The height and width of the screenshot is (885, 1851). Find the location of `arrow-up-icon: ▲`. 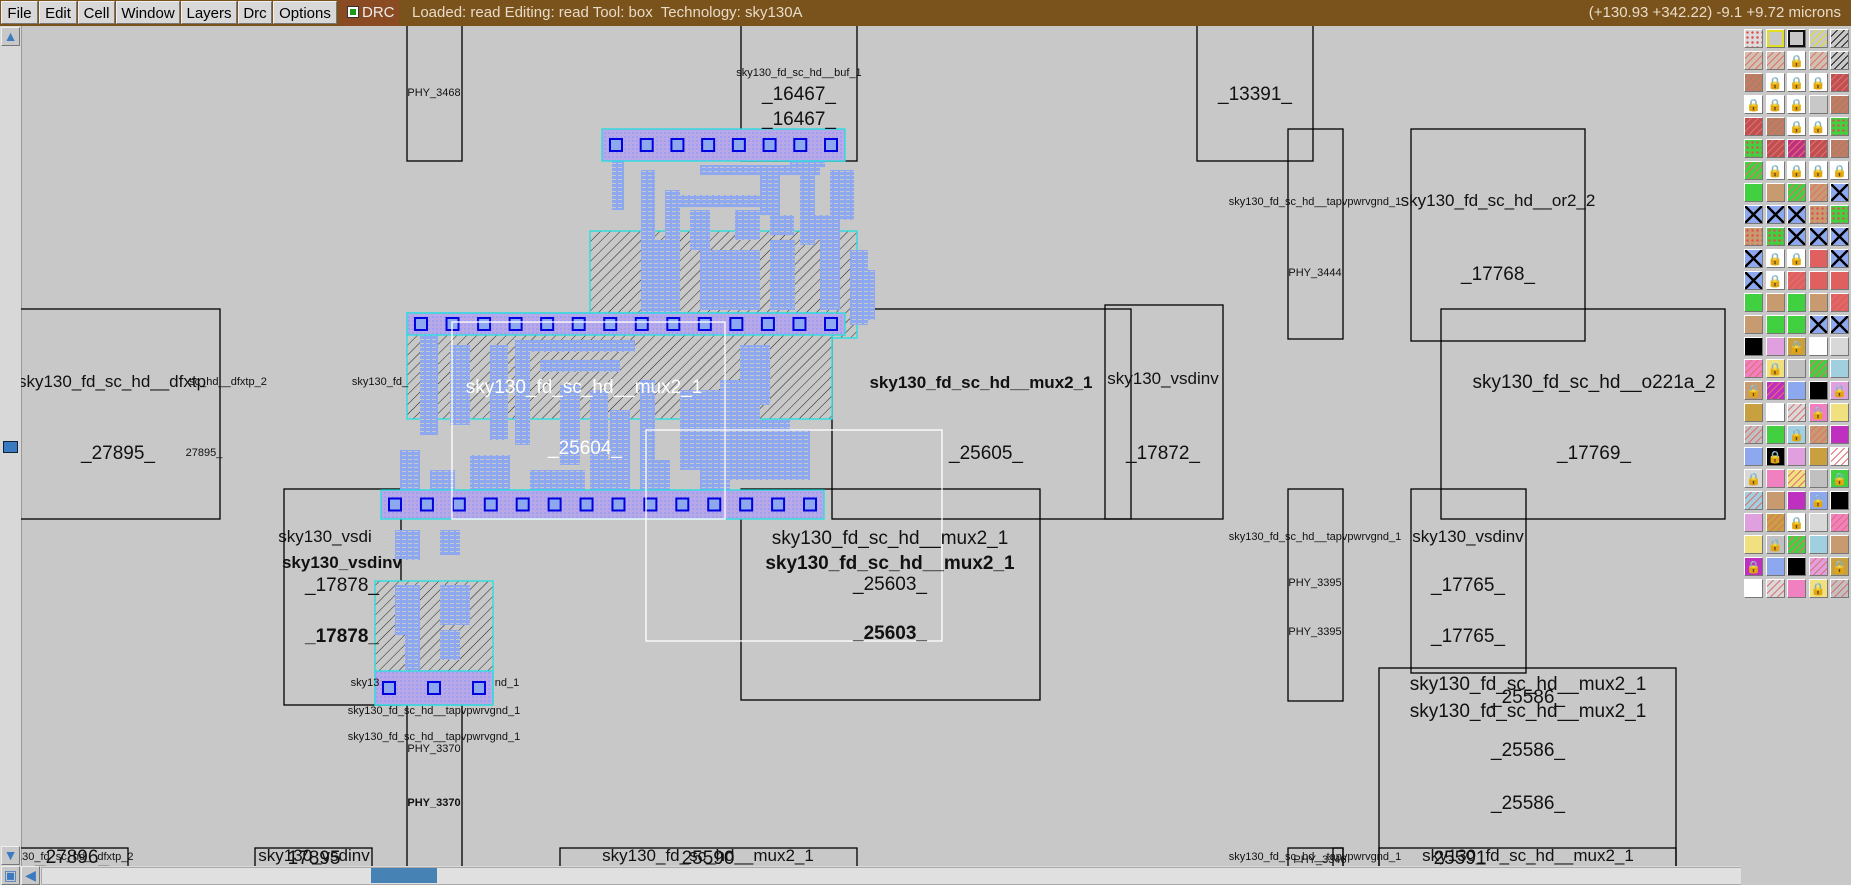

arrow-up-icon: ▲ is located at coordinates (10, 36).